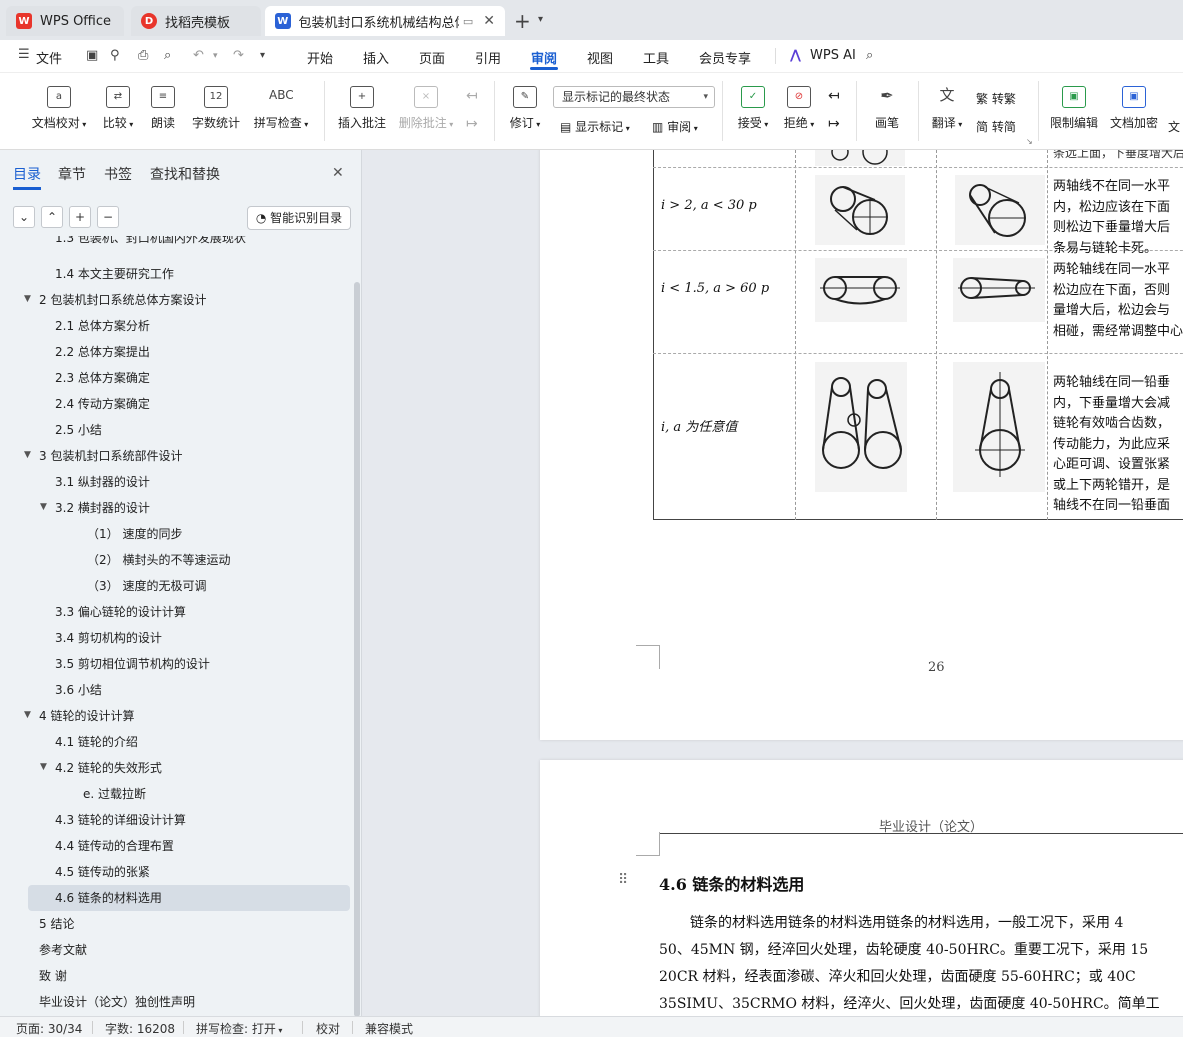 This screenshot has width=1183, height=1037. What do you see at coordinates (78, 430) in the screenshot?
I see `toc-item: 2.5 小结` at bounding box center [78, 430].